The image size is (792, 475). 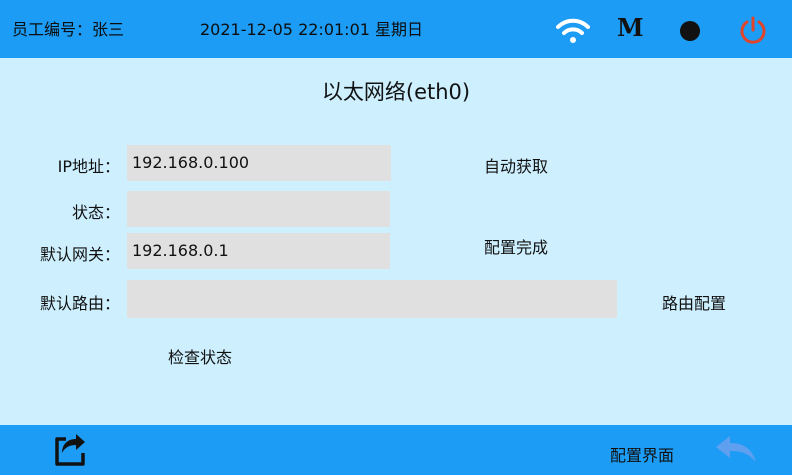 What do you see at coordinates (68, 29) in the screenshot?
I see `employee-id: 员工编号：张三` at bounding box center [68, 29].